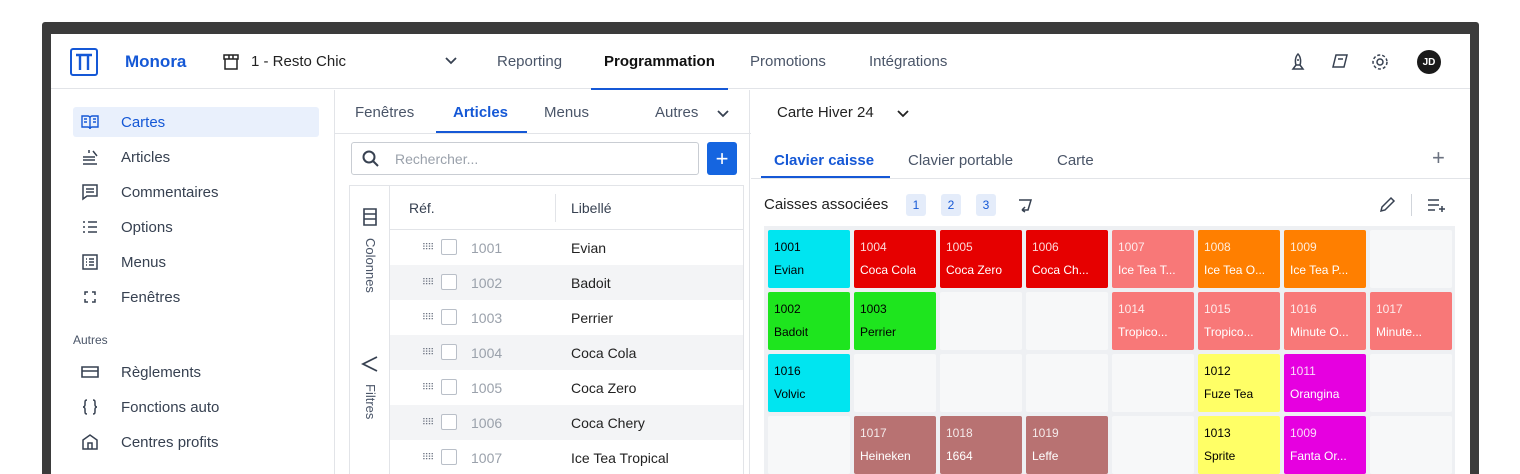  What do you see at coordinates (566, 112) in the screenshot?
I see `tab-menus: Menus` at bounding box center [566, 112].